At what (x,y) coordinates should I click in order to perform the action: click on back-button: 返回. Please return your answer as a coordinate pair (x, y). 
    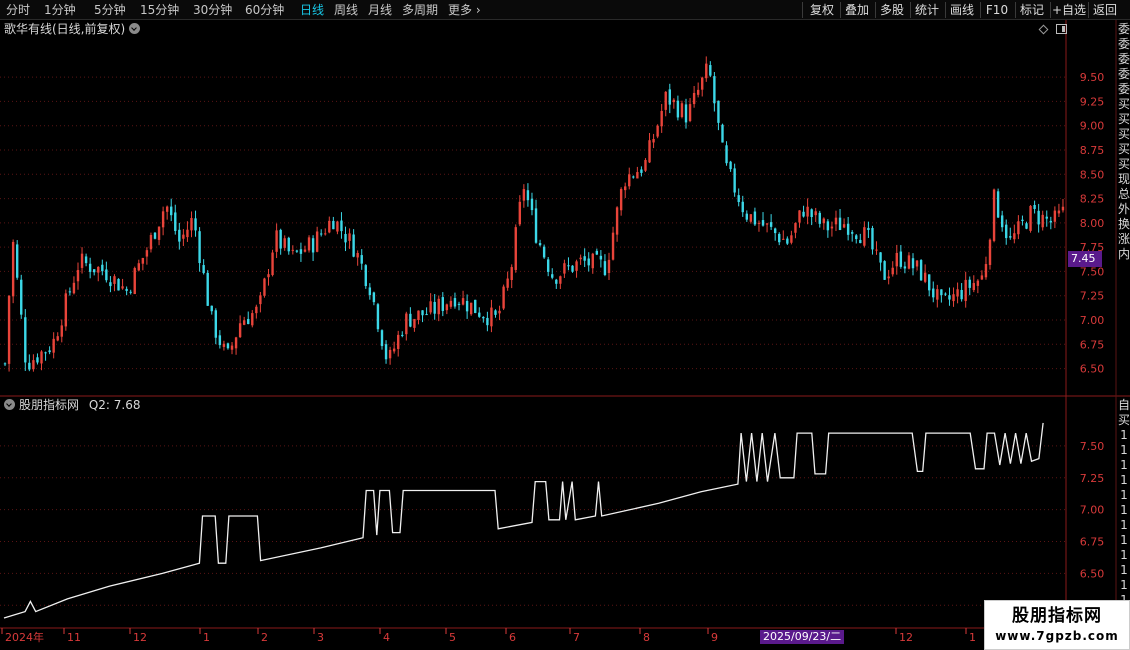
    Looking at the image, I should click on (1105, 10).